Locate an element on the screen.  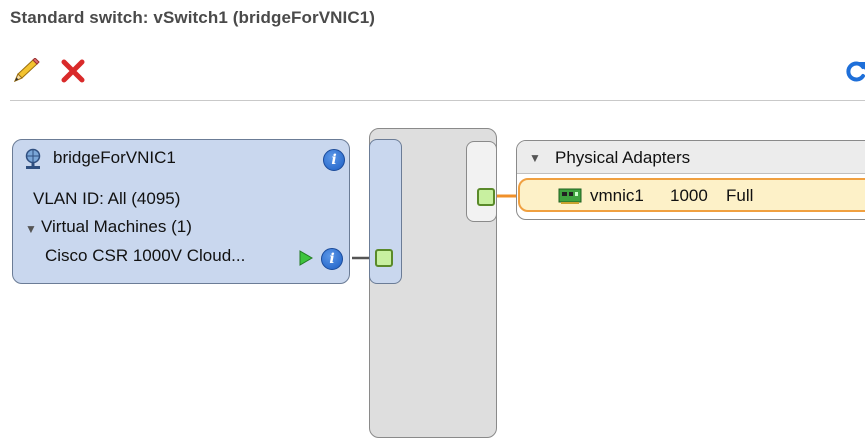
vm-info-icon: i is located at coordinates (332, 259).